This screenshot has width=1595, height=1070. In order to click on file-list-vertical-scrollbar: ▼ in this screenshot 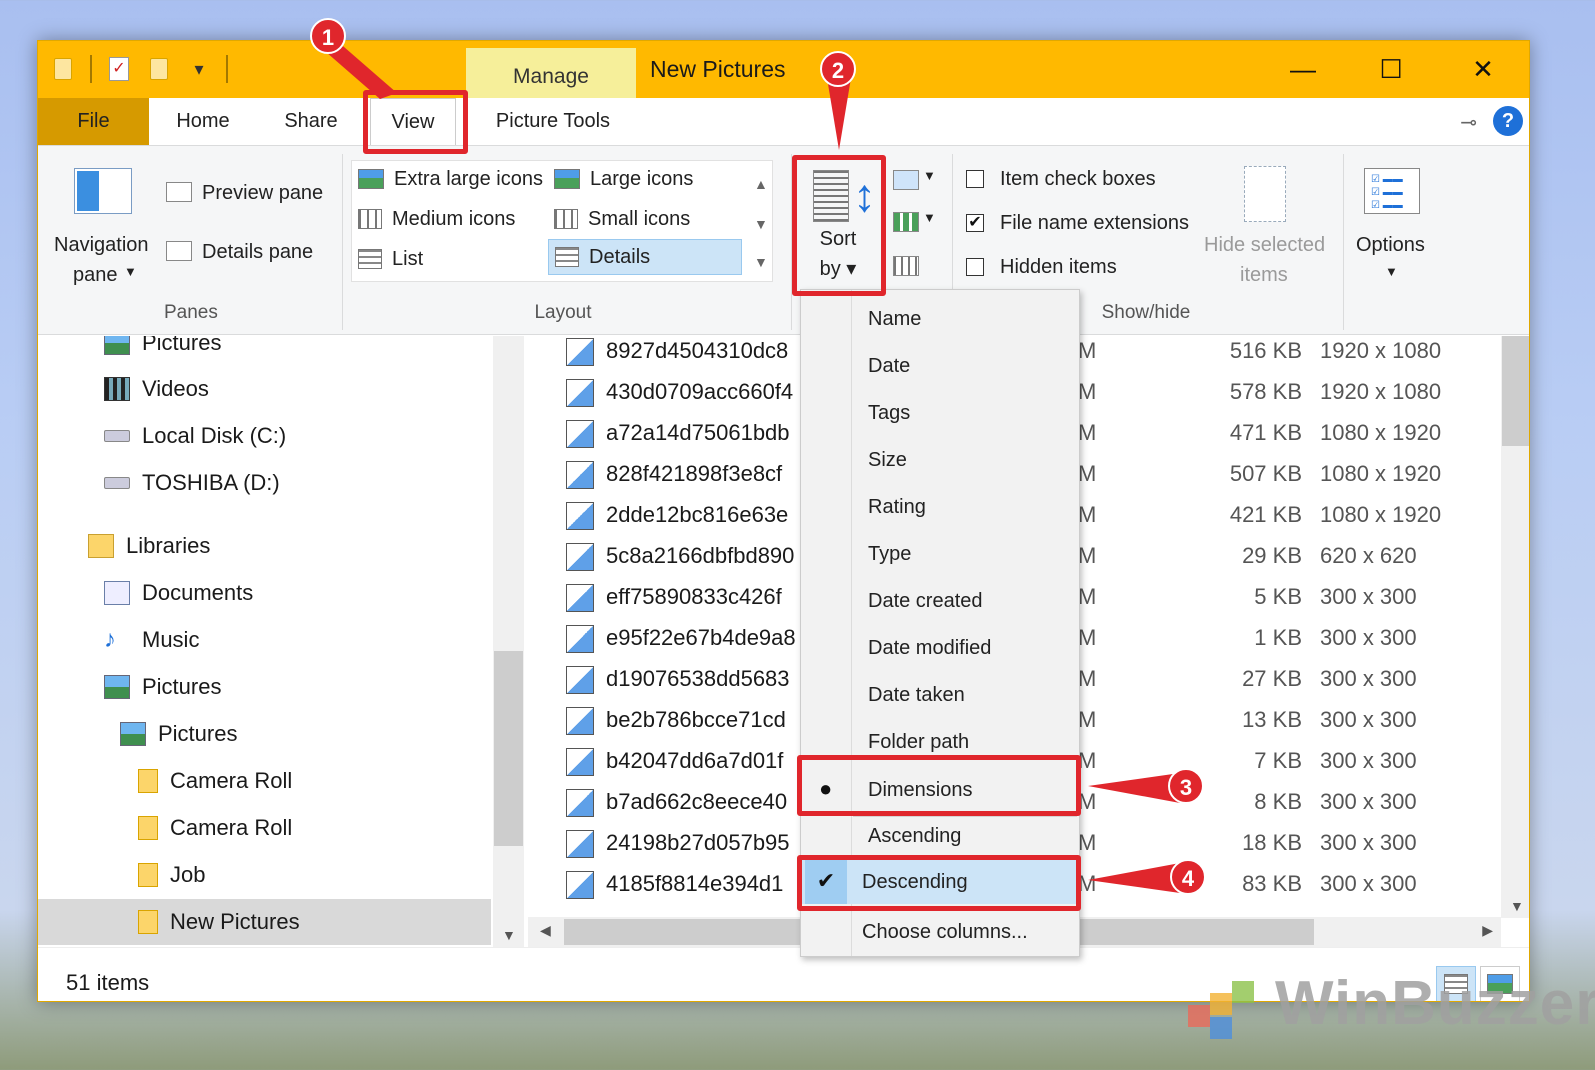, I will do `click(1515, 627)`.